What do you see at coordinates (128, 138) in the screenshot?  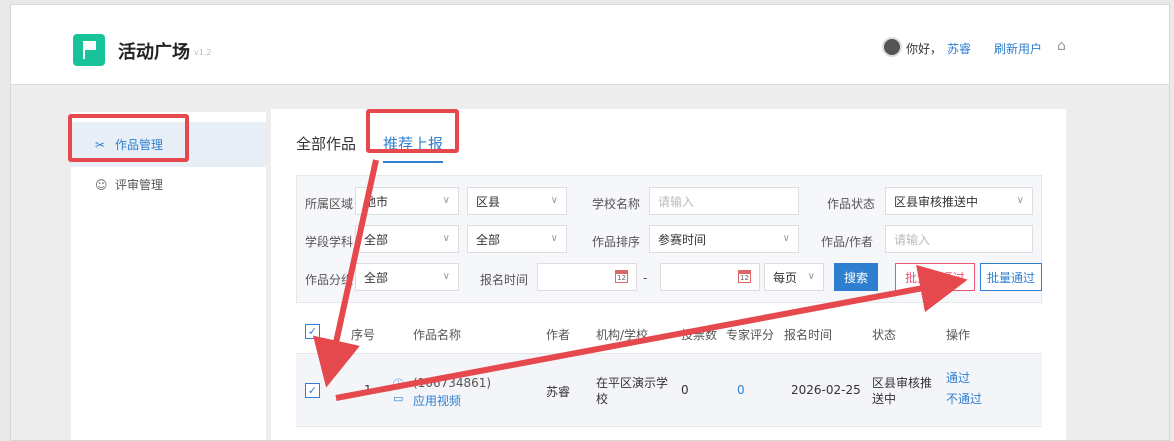 I see `annotation-box-works` at bounding box center [128, 138].